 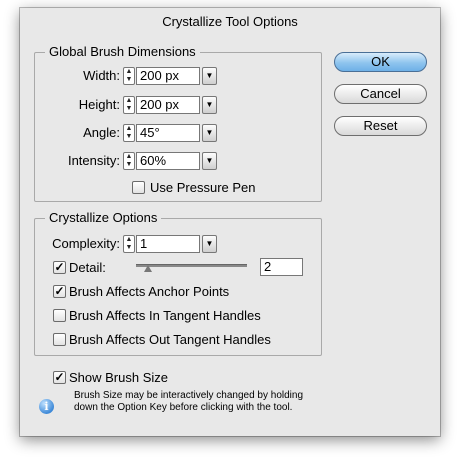 I want to click on angle-stepper-icon: ▲ ▼, so click(x=129, y=133).